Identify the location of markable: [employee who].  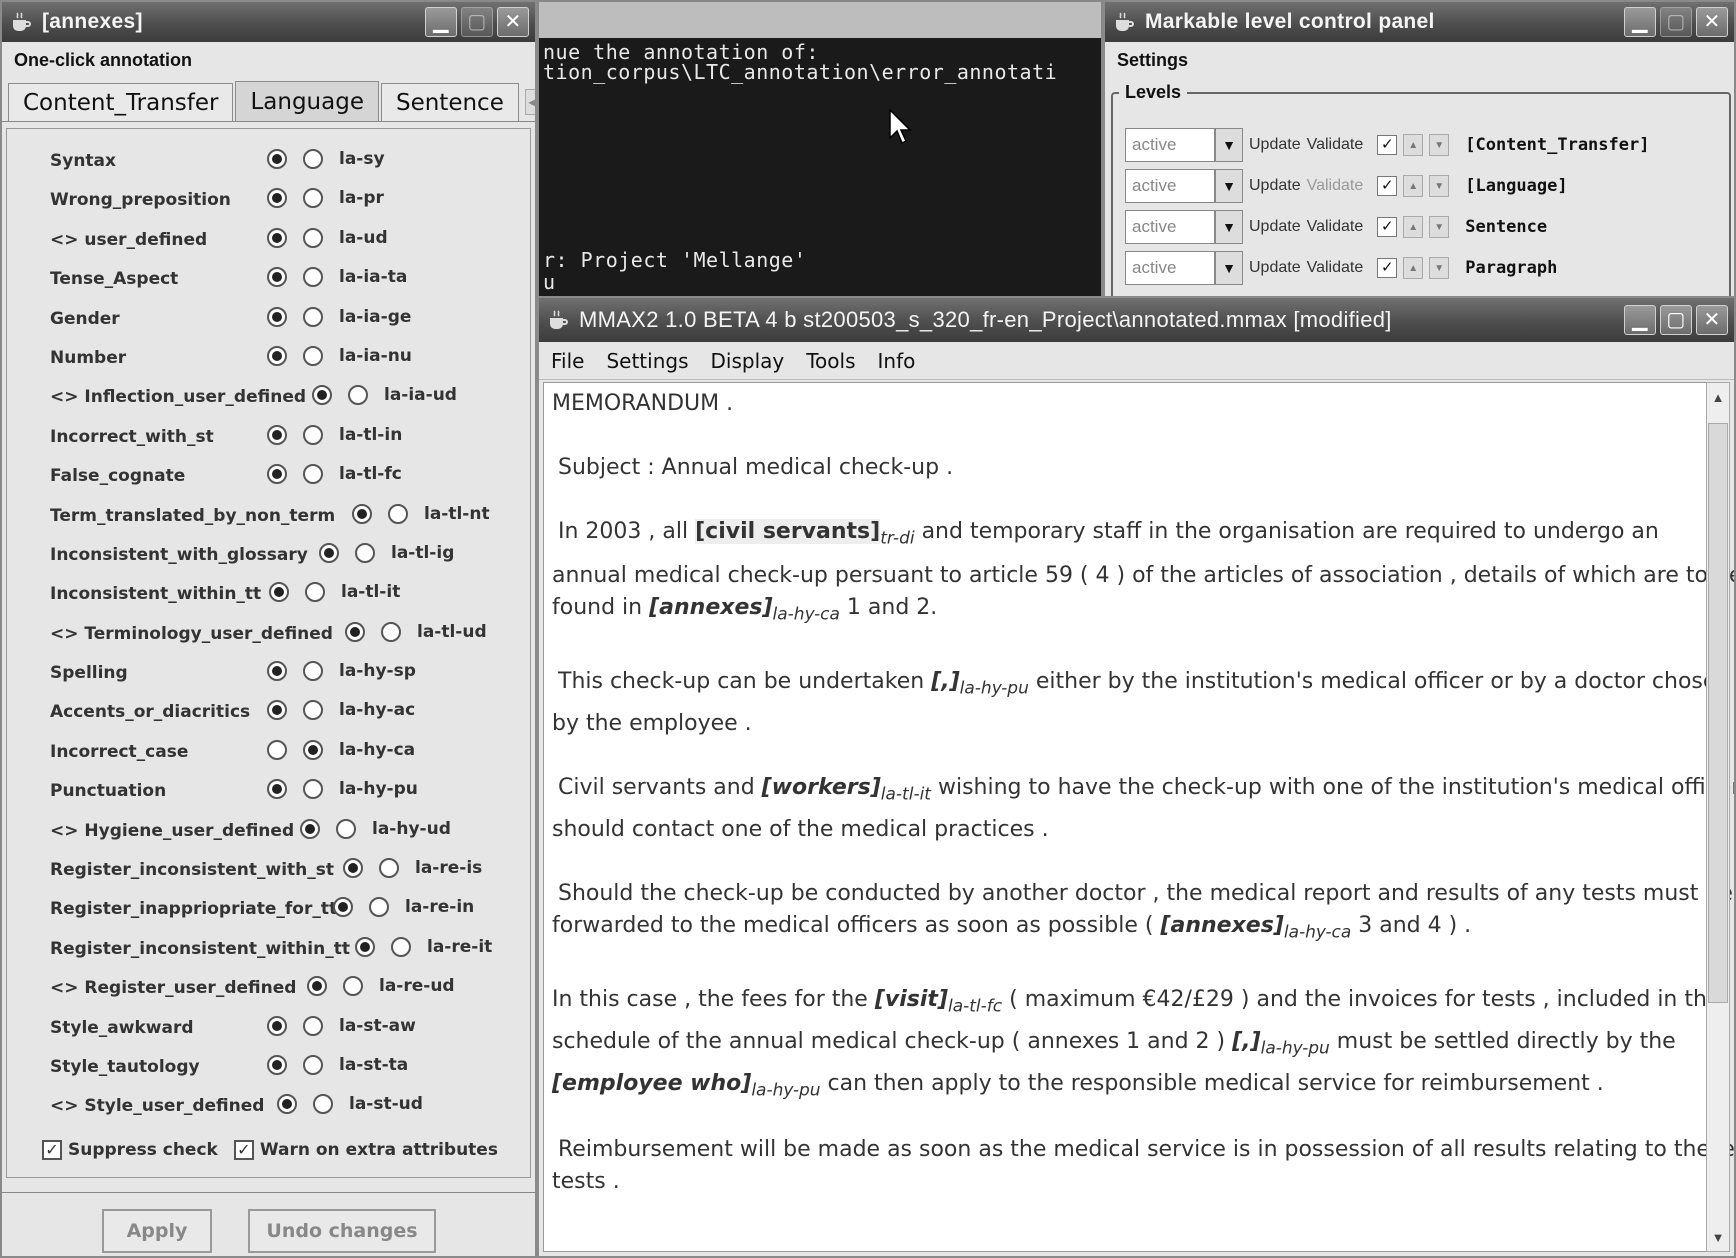
(651, 1083).